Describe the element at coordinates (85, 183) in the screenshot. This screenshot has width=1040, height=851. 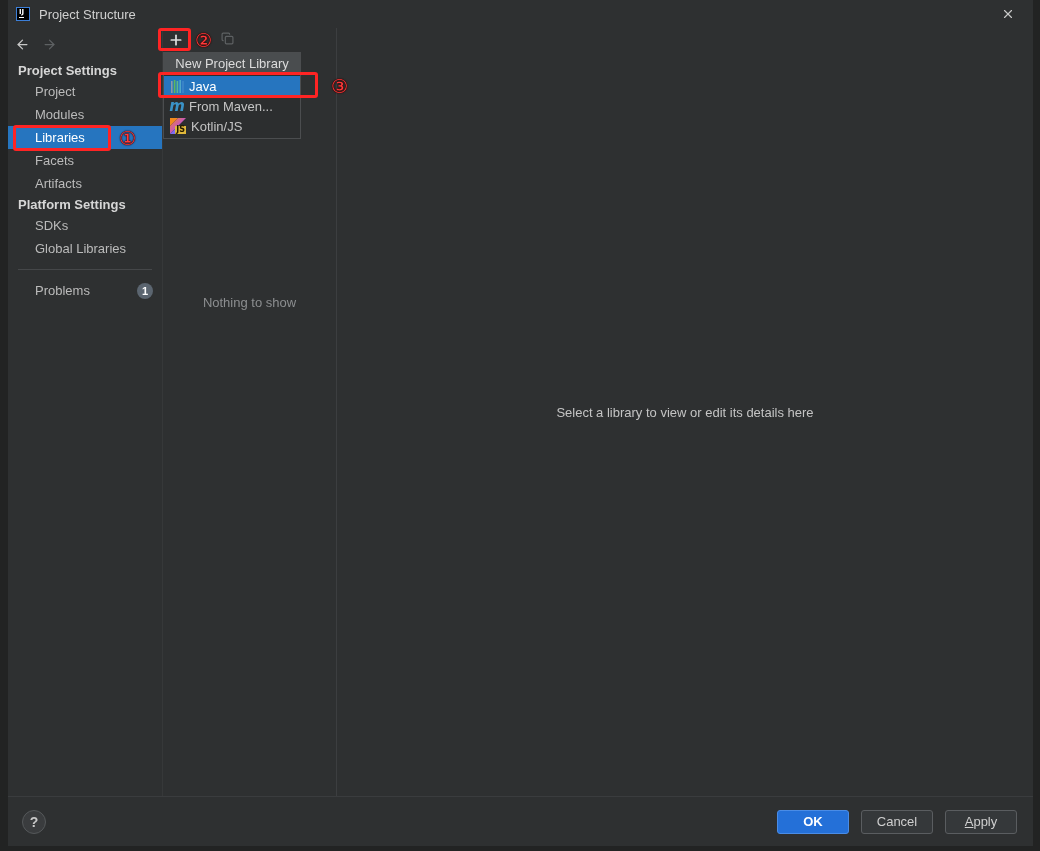
I see `sidebar-item: Artifacts` at that location.